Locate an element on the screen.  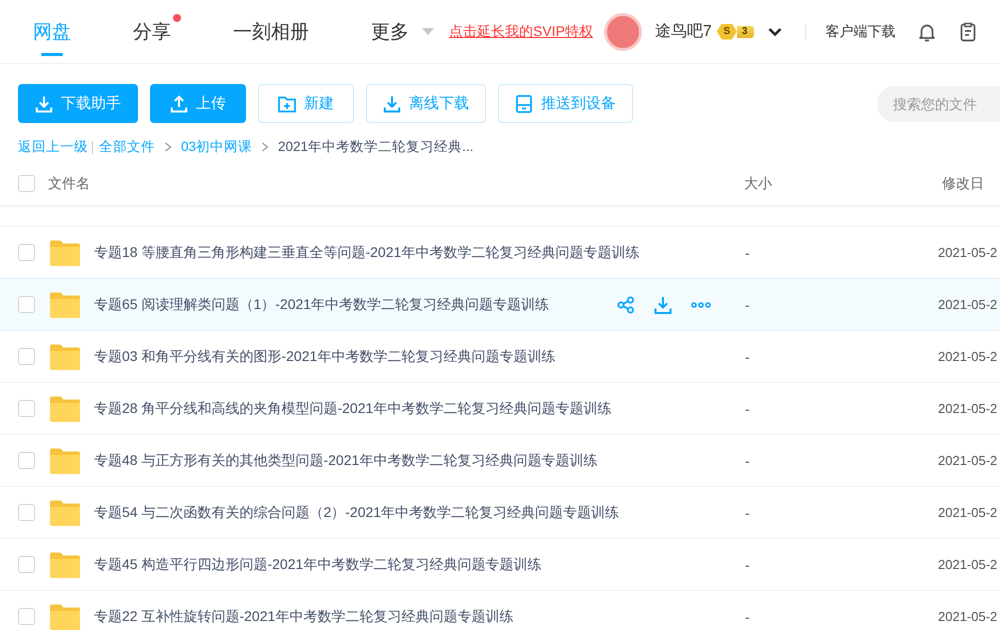
nav-tab: 一刻相册 is located at coordinates (271, 31).